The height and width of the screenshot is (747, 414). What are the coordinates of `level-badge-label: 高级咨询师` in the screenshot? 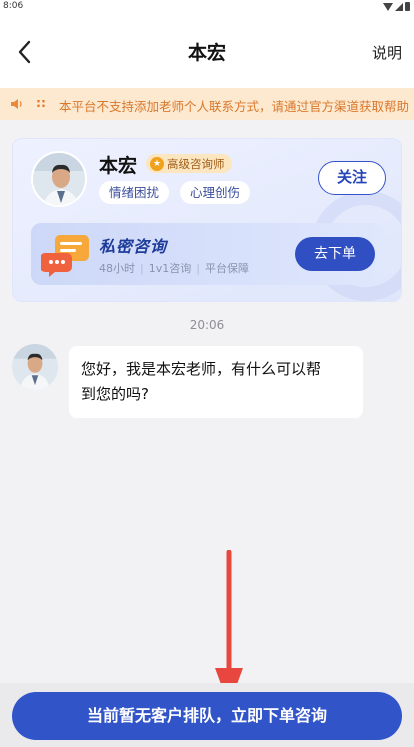 It's located at (196, 163).